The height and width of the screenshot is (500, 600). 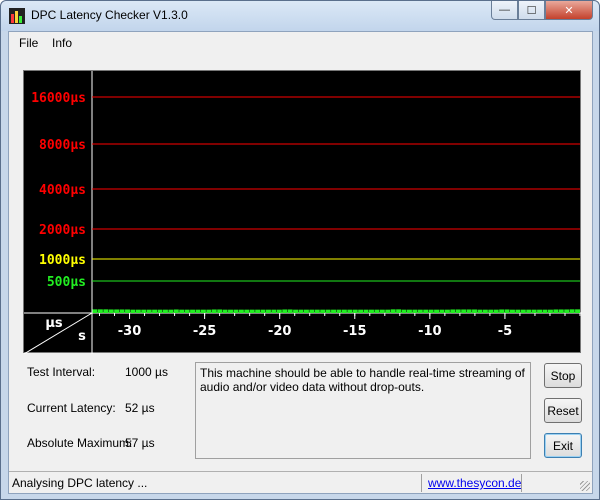 I want to click on window-title: DPC Latency Checker V1.3.0, so click(x=109, y=15).